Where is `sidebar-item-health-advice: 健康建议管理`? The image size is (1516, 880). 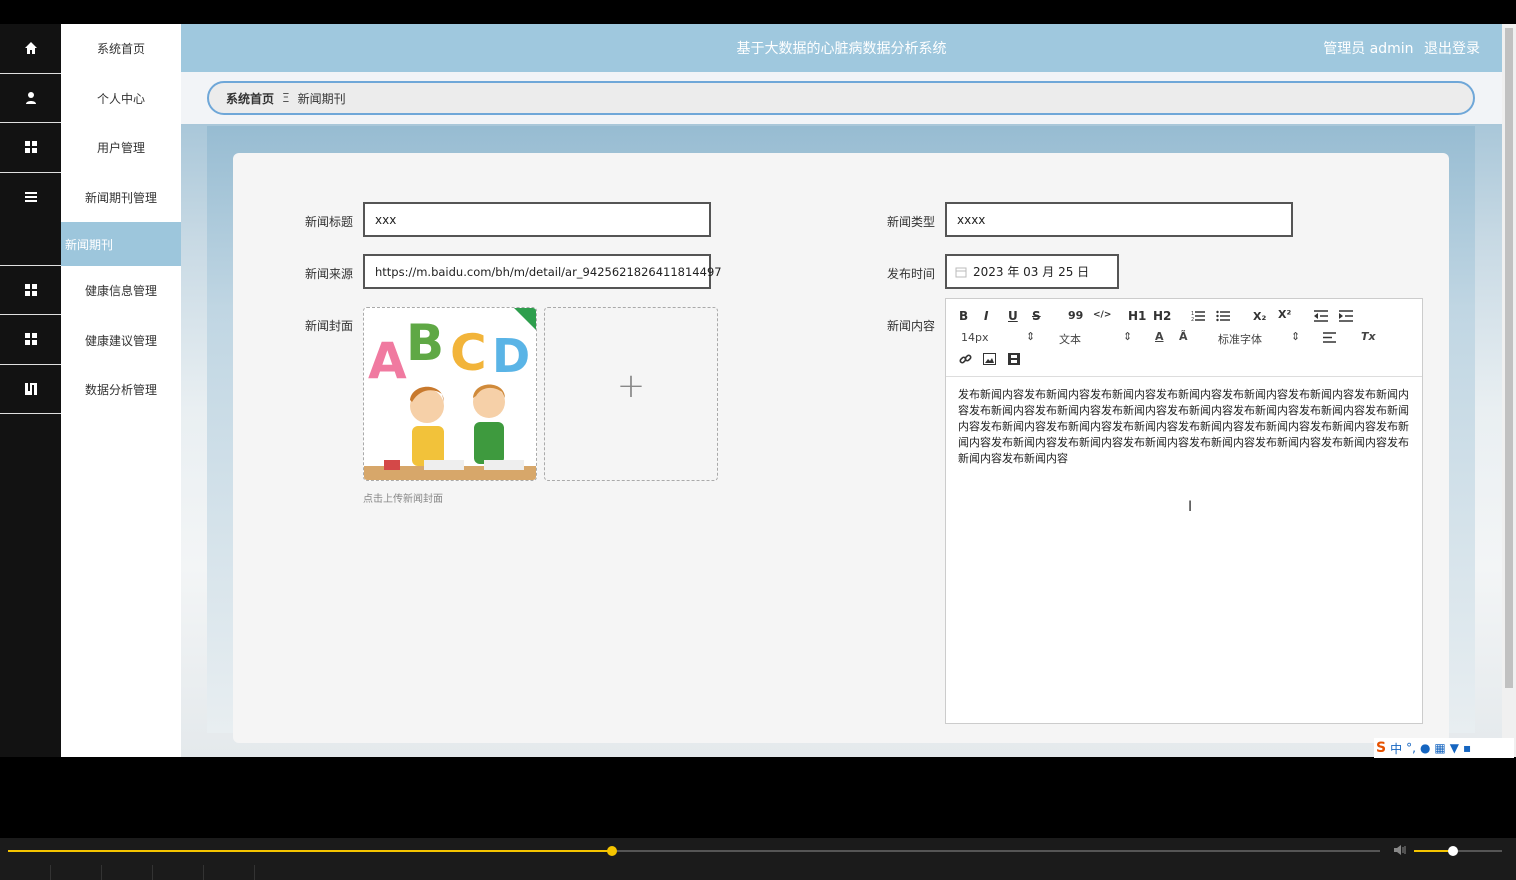
sidebar-item-health-advice: 健康建议管理 is located at coordinates (121, 341).